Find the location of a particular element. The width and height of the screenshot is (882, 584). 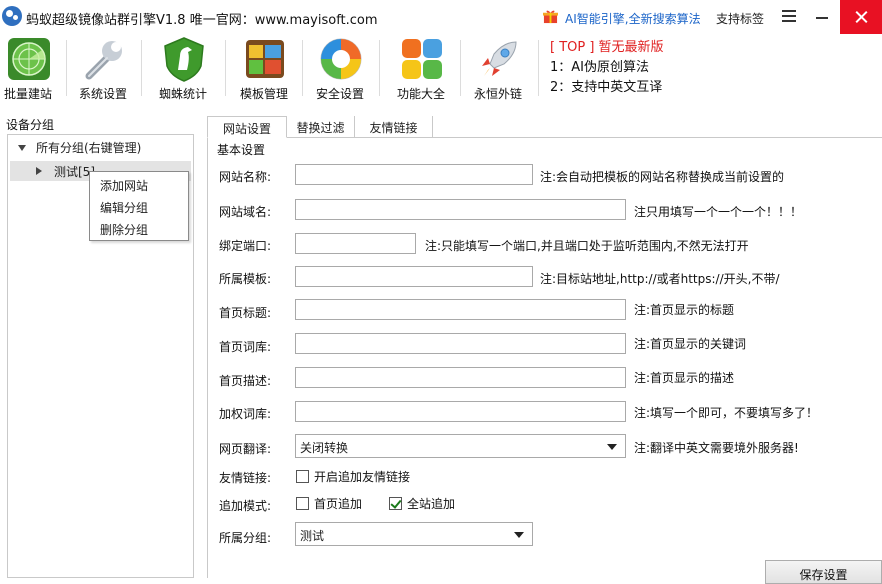

home-desc-label: 首页描述: is located at coordinates (245, 381).